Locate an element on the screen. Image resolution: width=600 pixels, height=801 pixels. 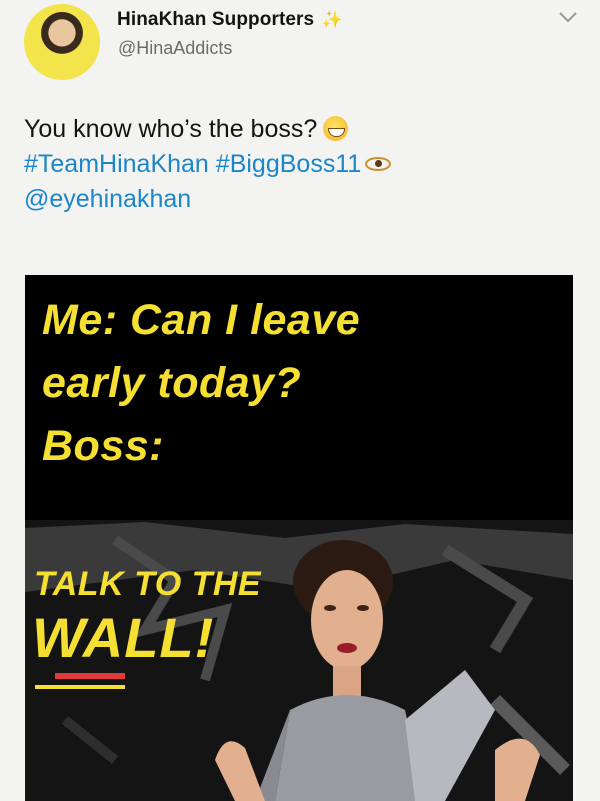
sparkles-icon: ✨ is located at coordinates (332, 19).